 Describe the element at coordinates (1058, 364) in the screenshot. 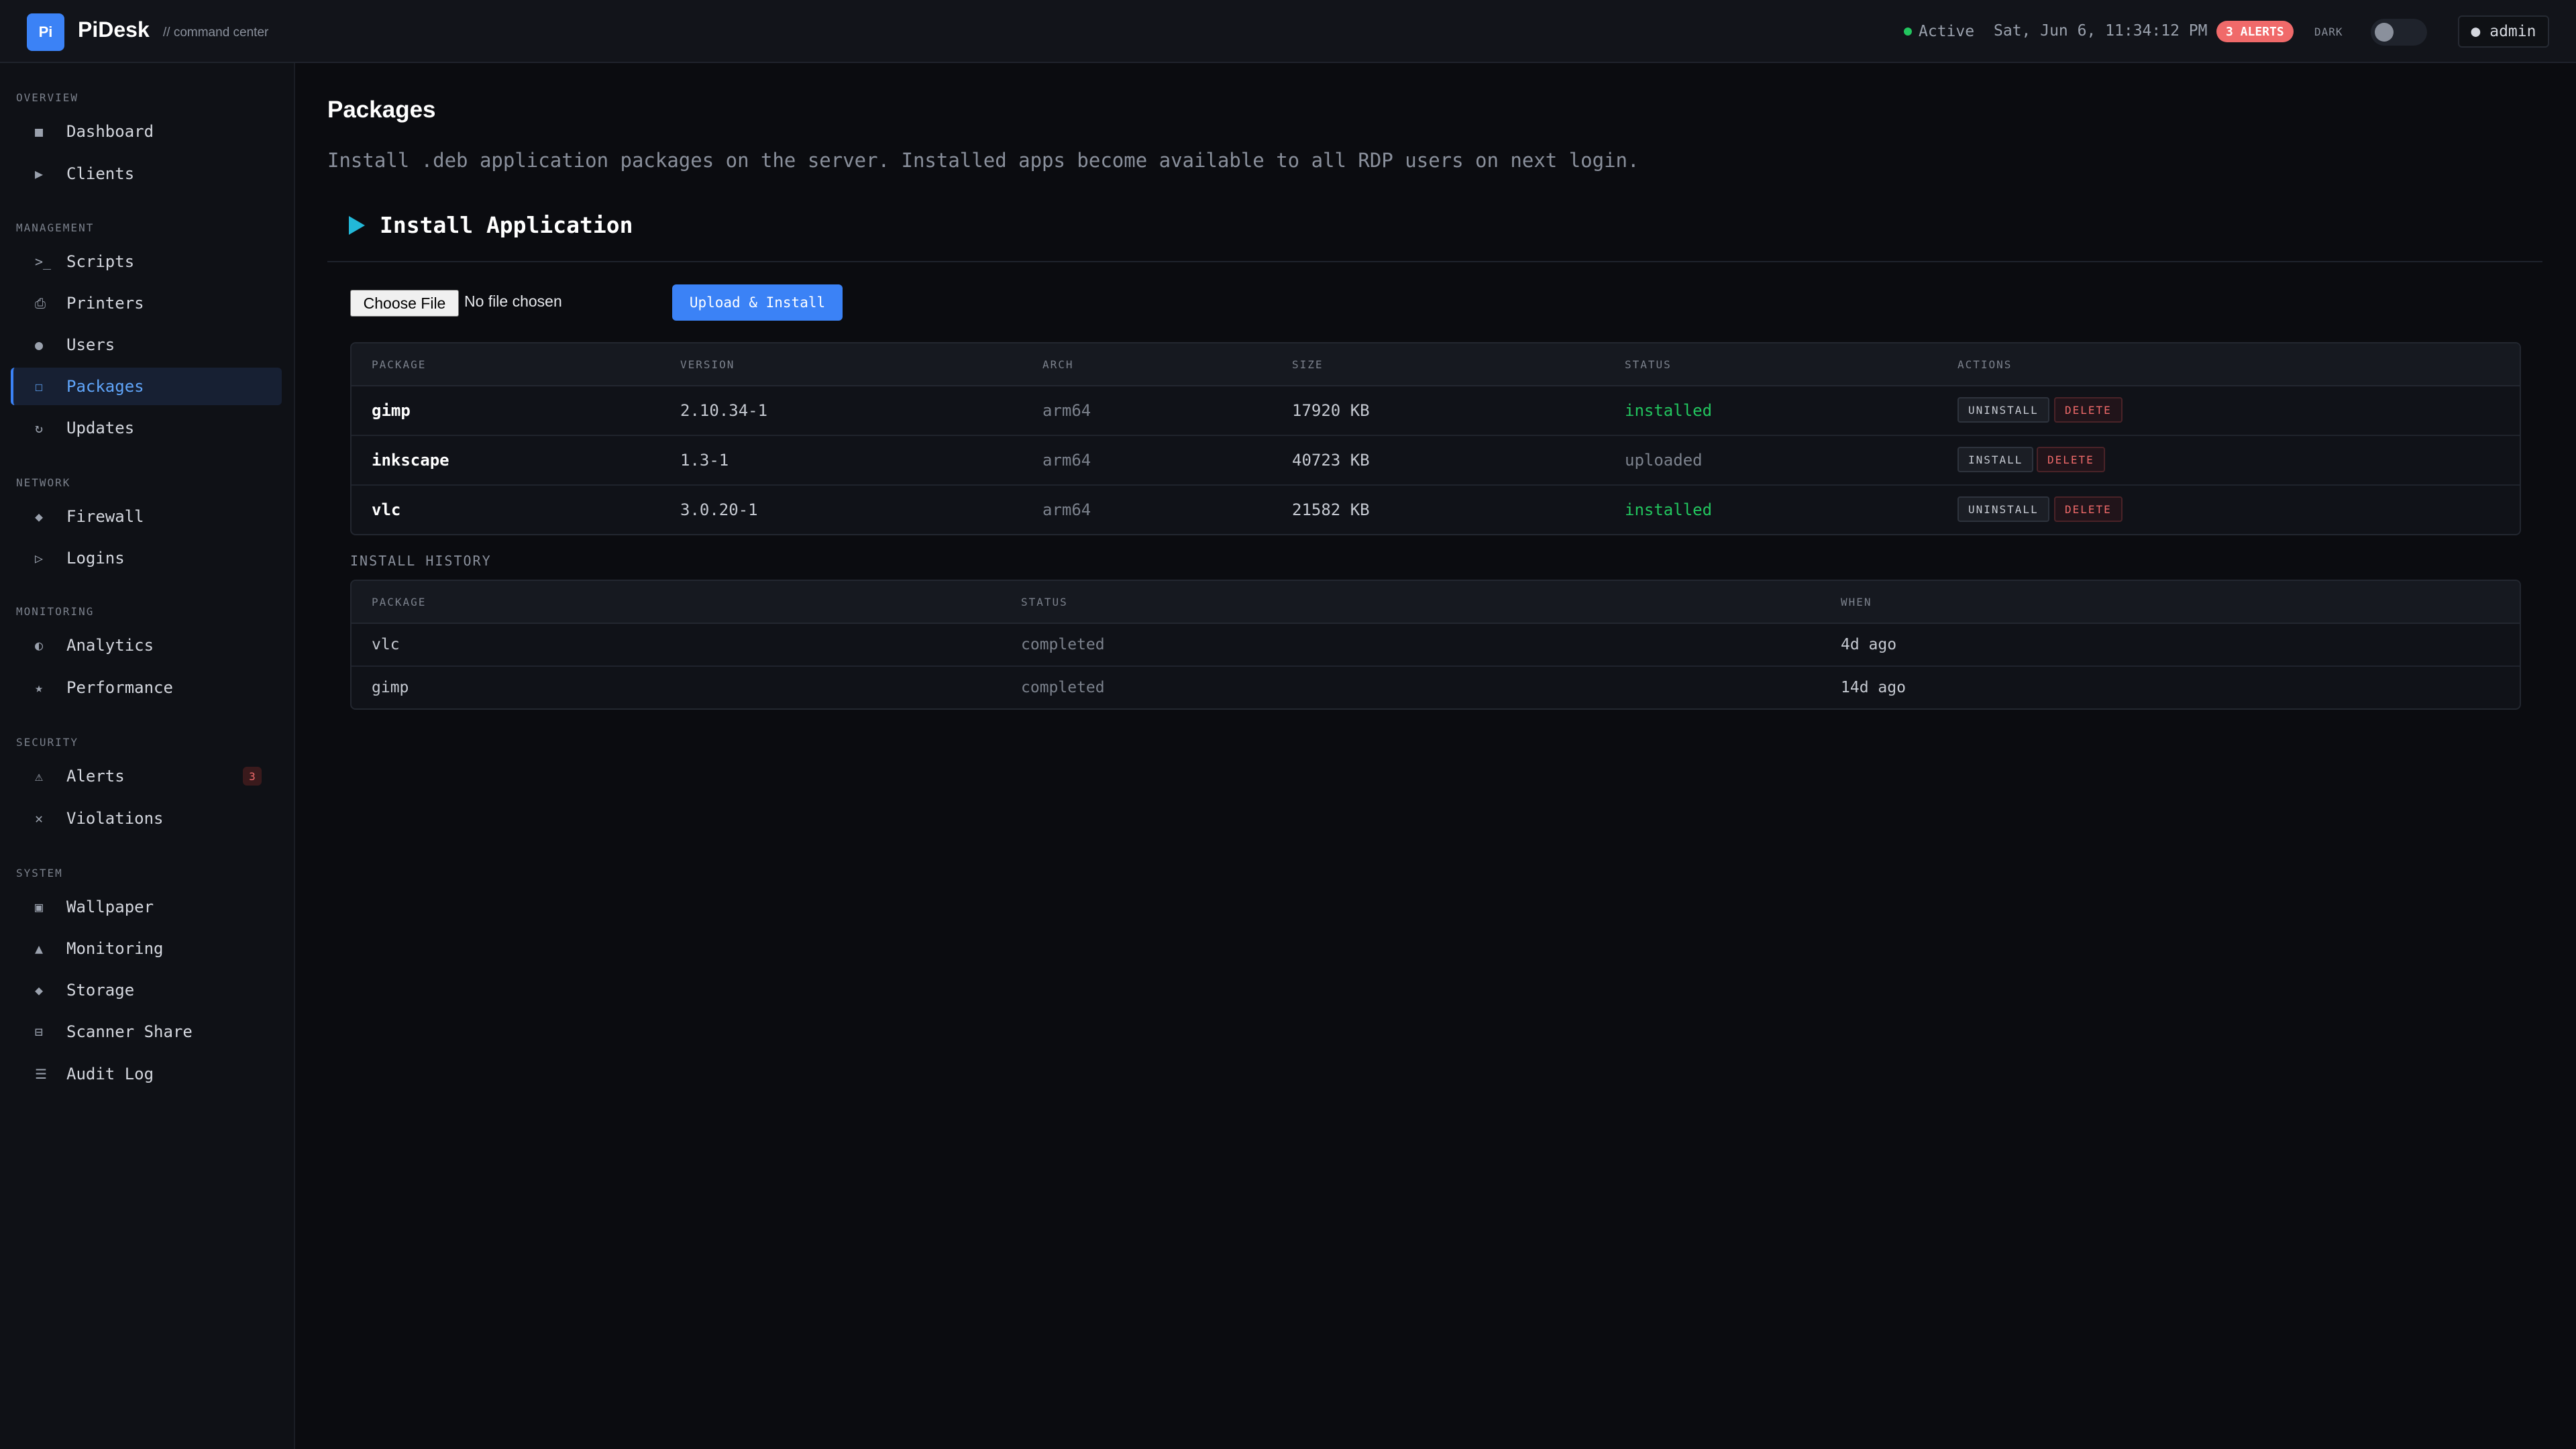

I see `column-header: ARCH` at that location.